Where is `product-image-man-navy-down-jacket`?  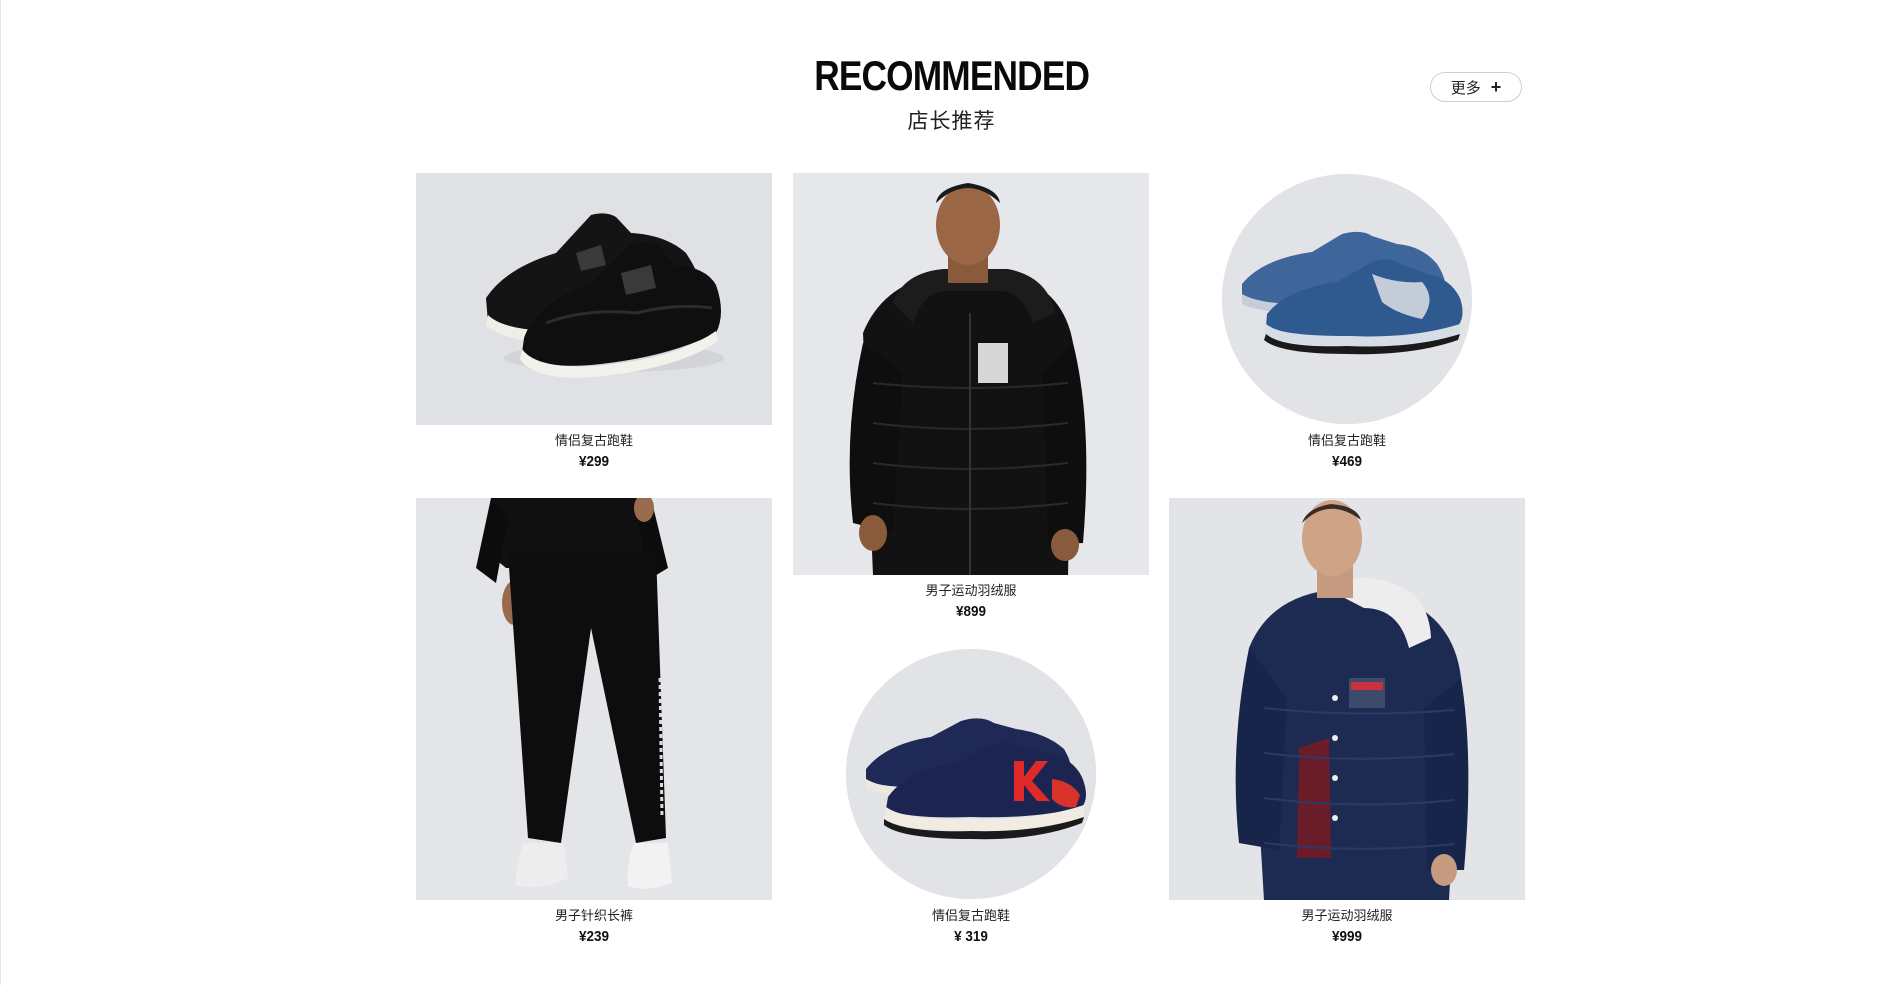
product-image-man-navy-down-jacket is located at coordinates (1347, 699).